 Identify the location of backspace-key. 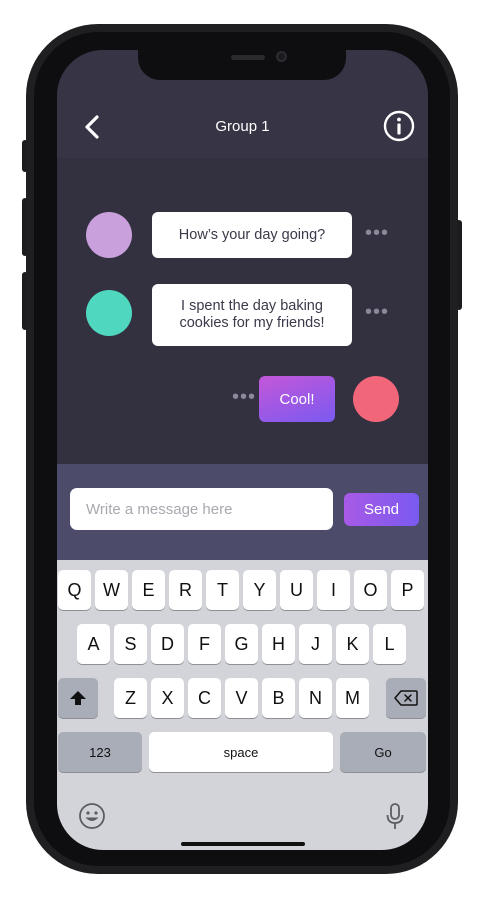
(406, 698).